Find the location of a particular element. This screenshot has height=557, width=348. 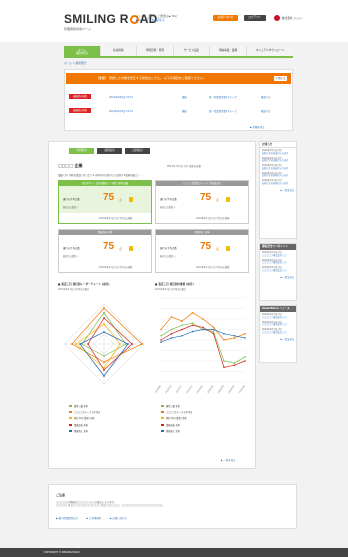

alert-close-button: × 閉じる is located at coordinates (280, 78).